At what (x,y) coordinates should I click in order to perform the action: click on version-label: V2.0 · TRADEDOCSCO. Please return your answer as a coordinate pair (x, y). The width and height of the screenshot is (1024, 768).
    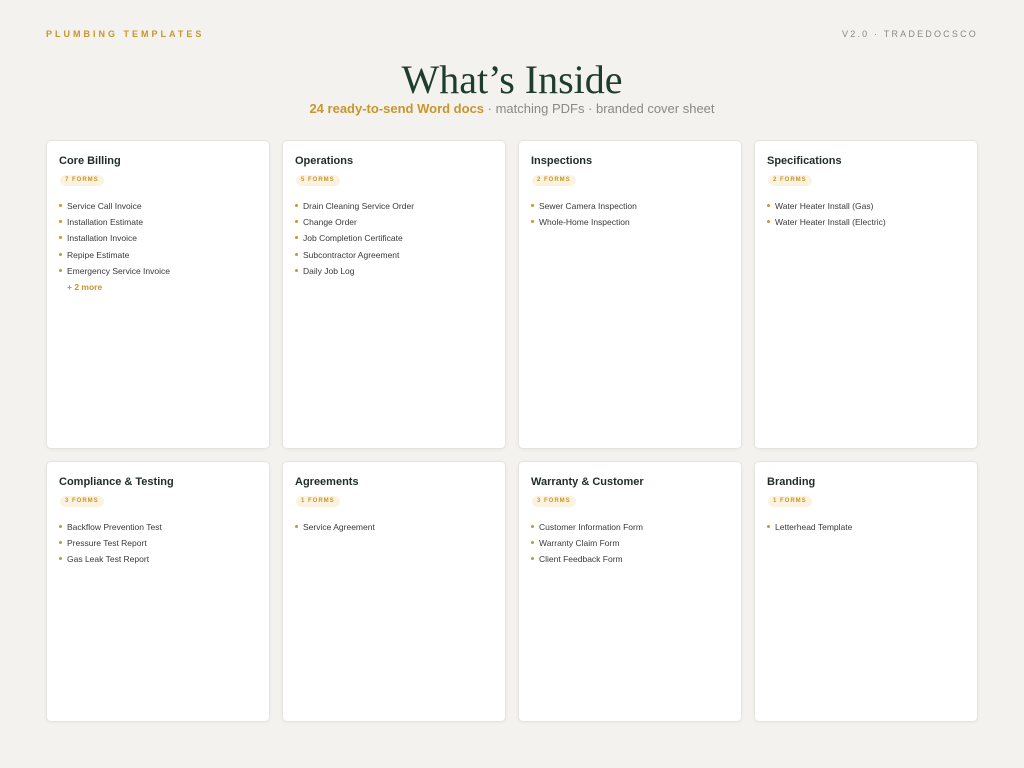
    Looking at the image, I should click on (910, 34).